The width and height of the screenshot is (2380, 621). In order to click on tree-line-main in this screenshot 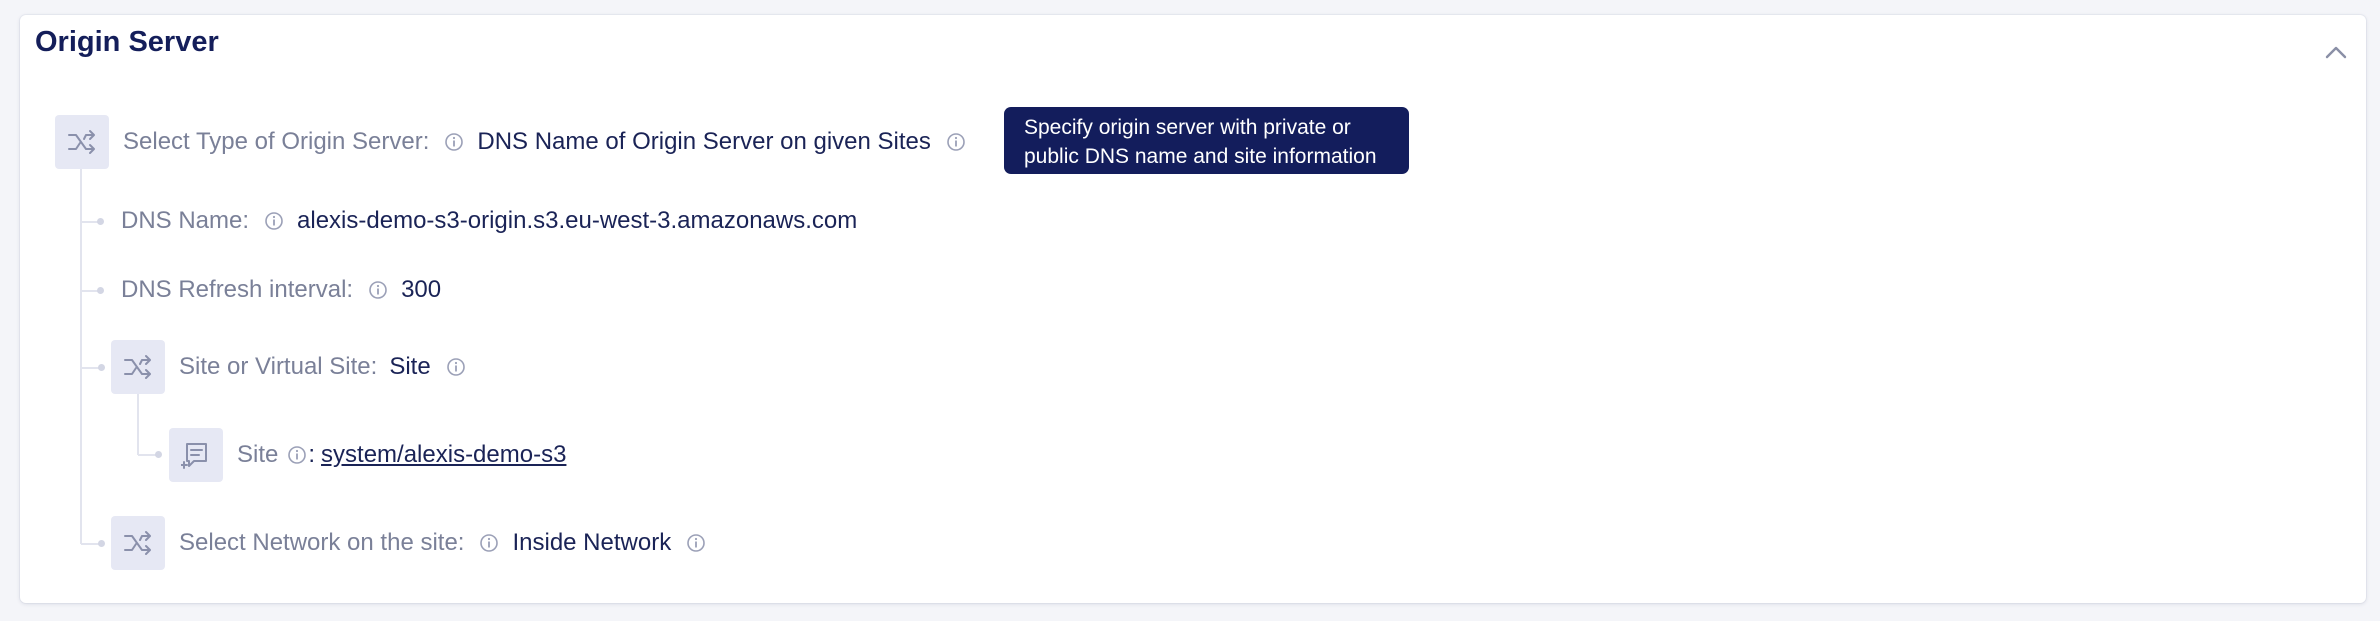, I will do `click(81, 356)`.